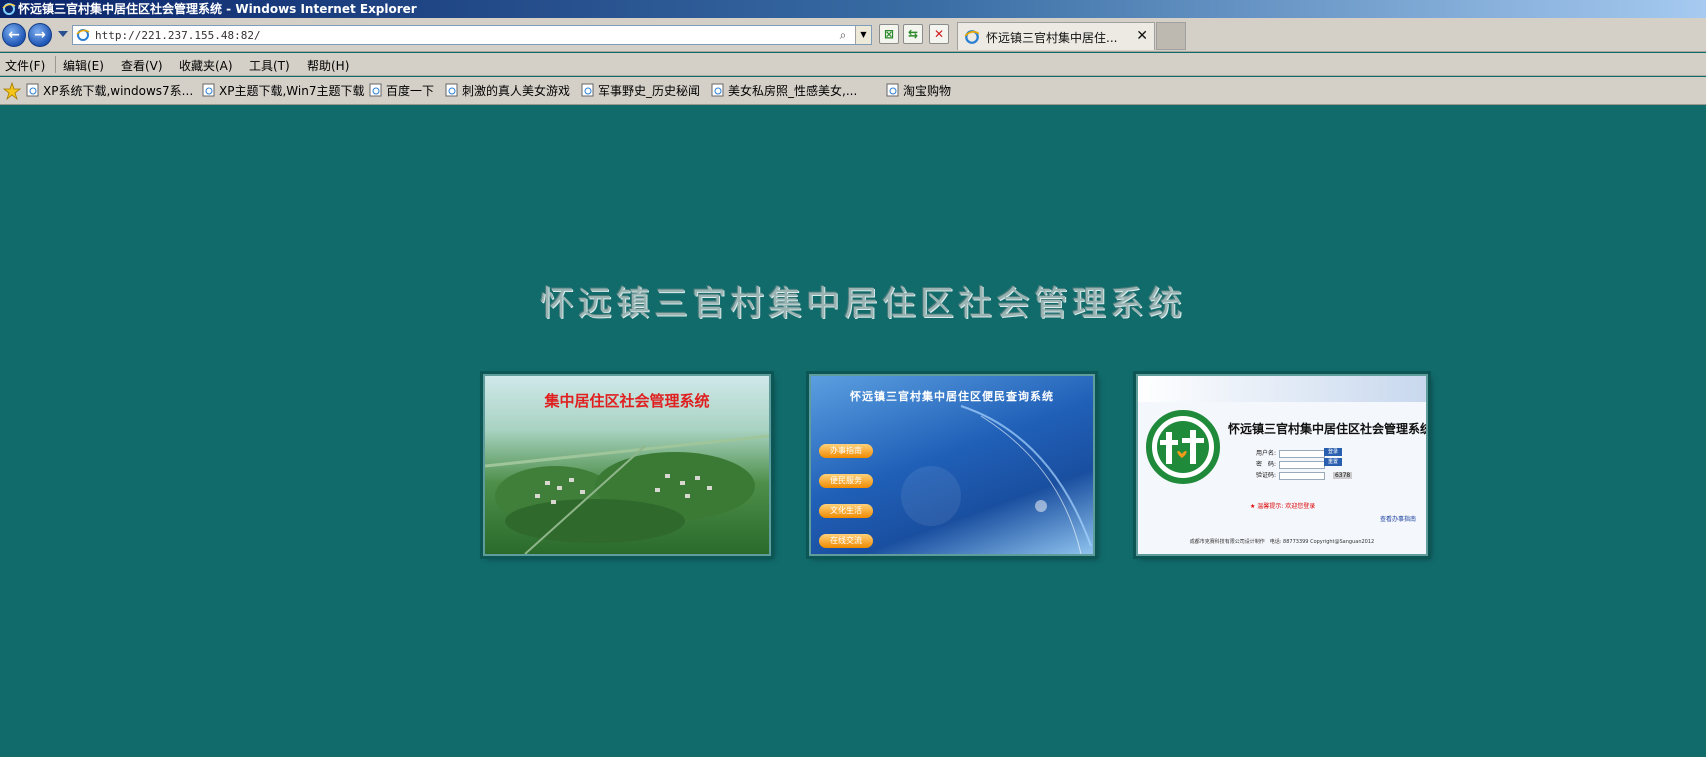  I want to click on captcha-input, so click(1302, 475).